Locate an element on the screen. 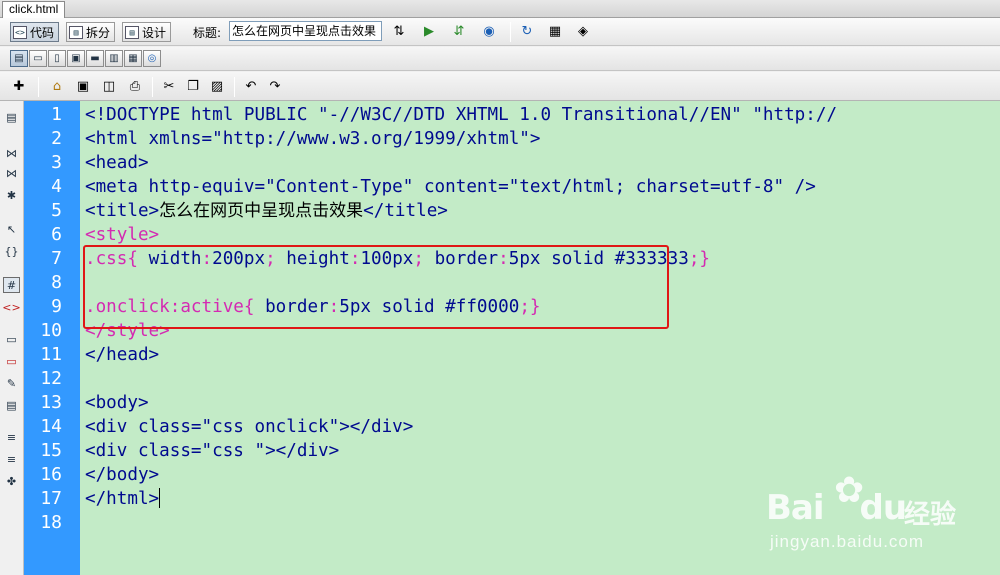  code-line: </html> is located at coordinates (123, 499).